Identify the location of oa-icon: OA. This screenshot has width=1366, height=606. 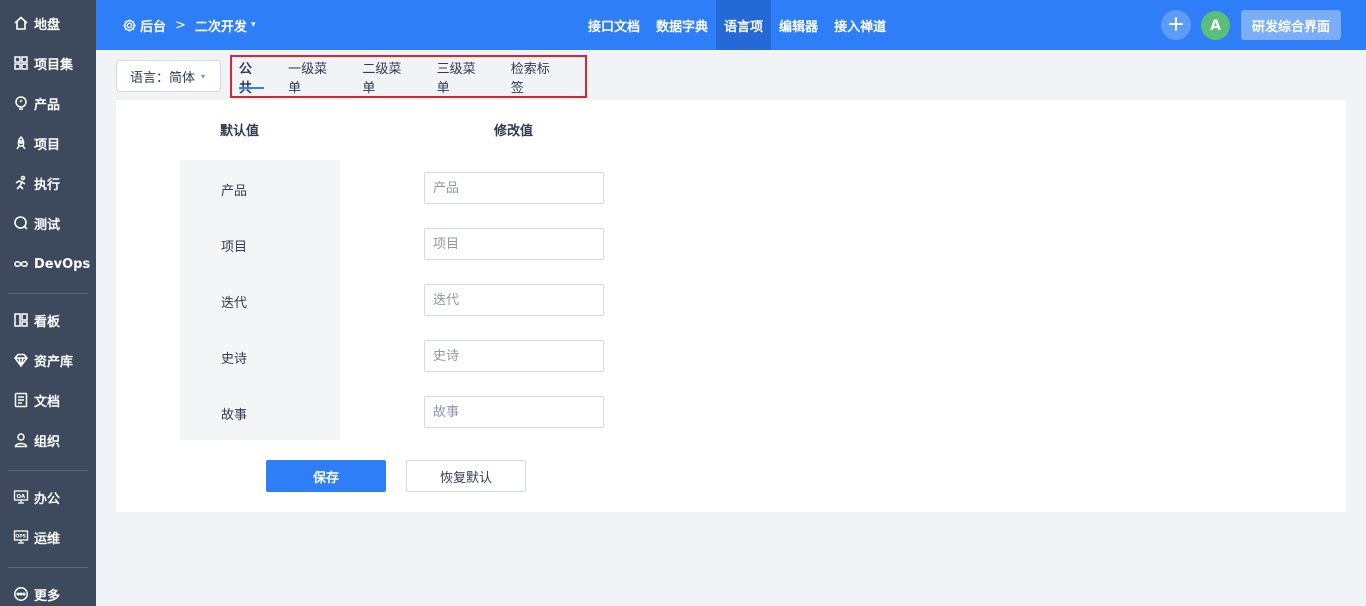
(21, 497).